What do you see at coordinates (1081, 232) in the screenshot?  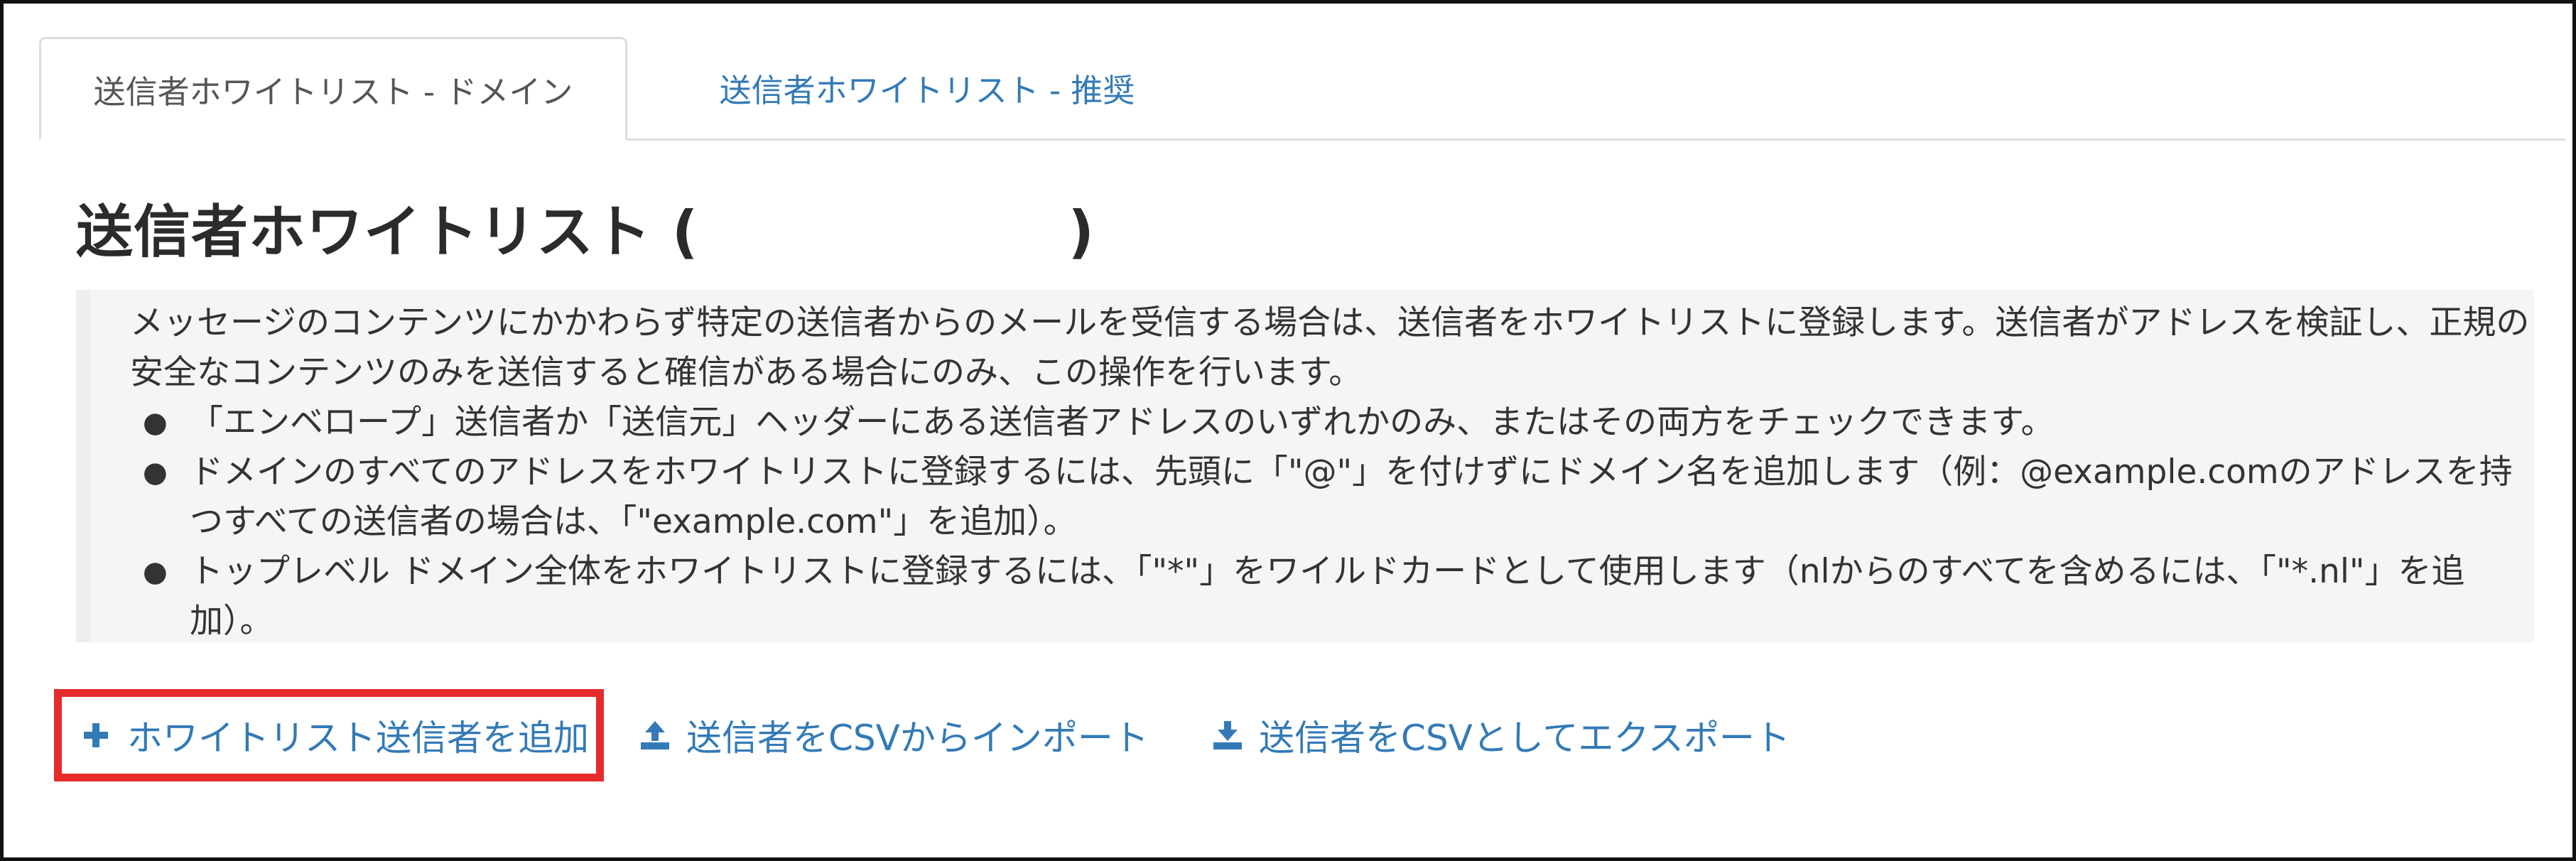 I see `page-title-close: )` at bounding box center [1081, 232].